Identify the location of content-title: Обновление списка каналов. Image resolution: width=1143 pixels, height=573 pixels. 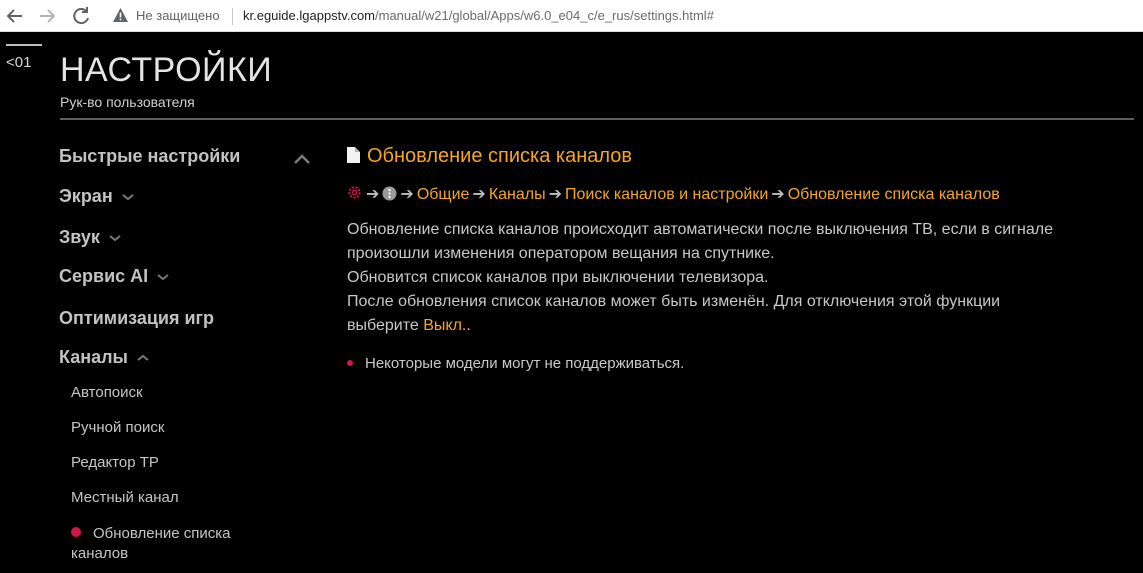
(489, 156).